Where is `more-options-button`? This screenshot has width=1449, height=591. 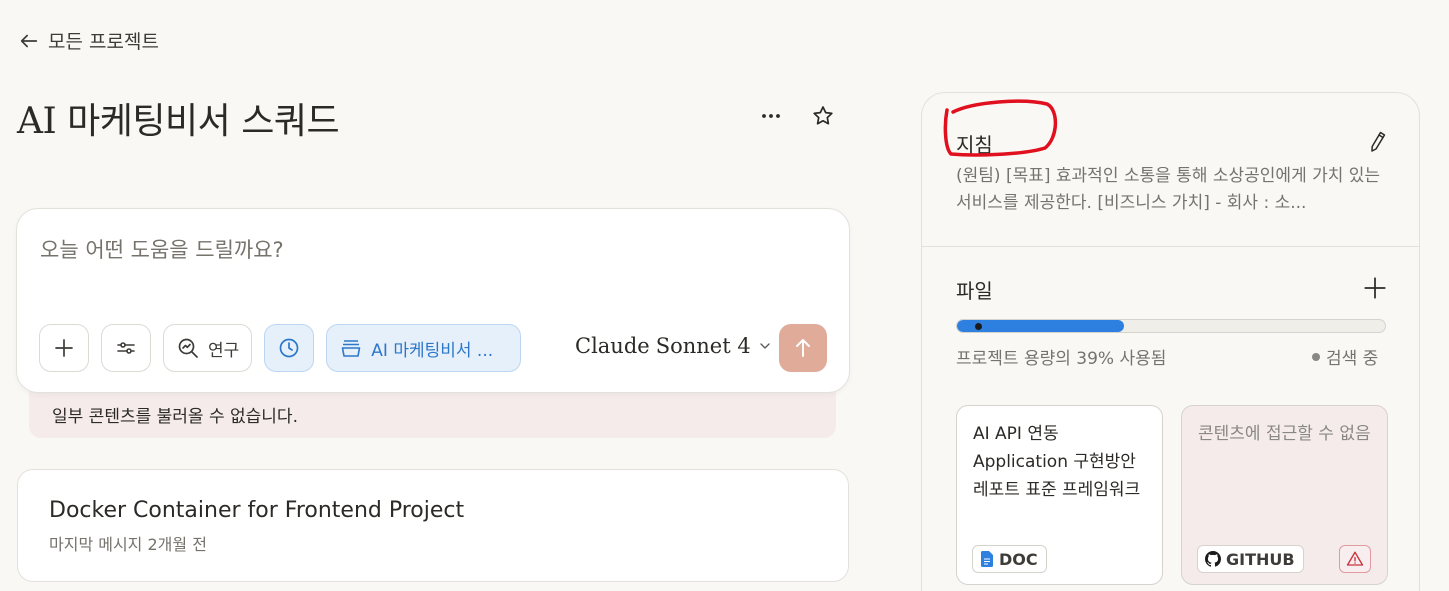 more-options-button is located at coordinates (771, 116).